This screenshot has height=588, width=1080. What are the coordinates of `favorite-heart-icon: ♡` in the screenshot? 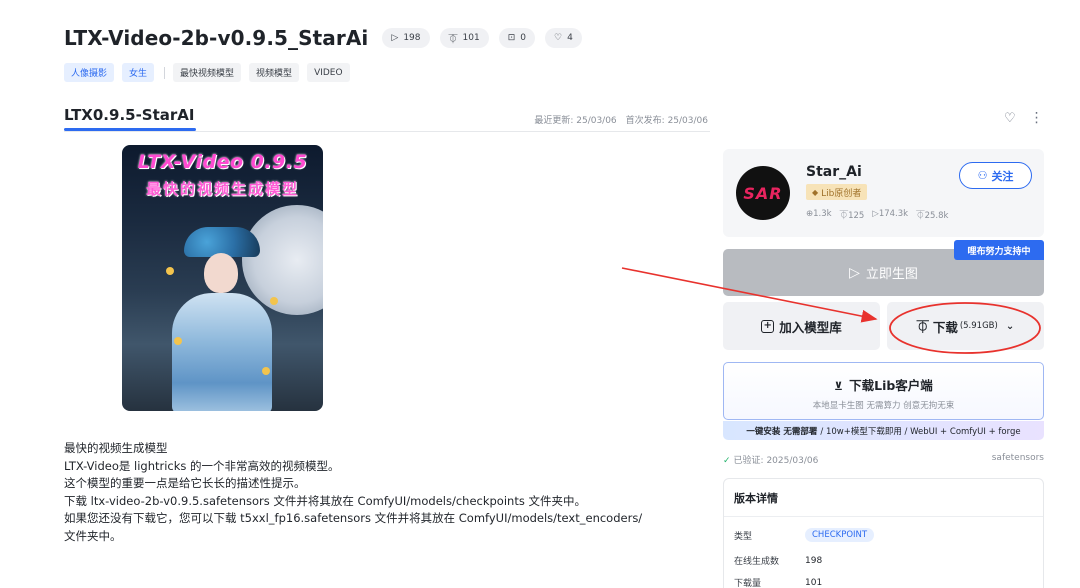 It's located at (1010, 118).